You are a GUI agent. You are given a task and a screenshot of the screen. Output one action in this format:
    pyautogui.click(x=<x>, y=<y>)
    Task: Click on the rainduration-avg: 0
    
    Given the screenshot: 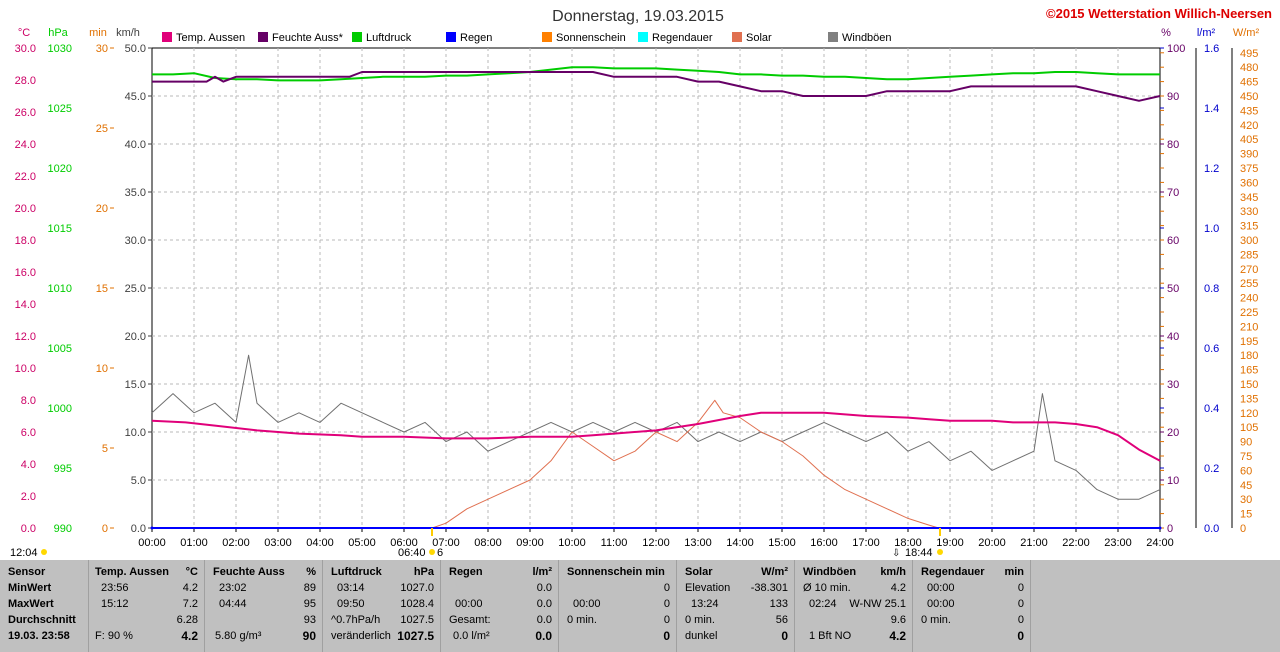 What is the action you would take?
    pyautogui.click(x=1020, y=620)
    